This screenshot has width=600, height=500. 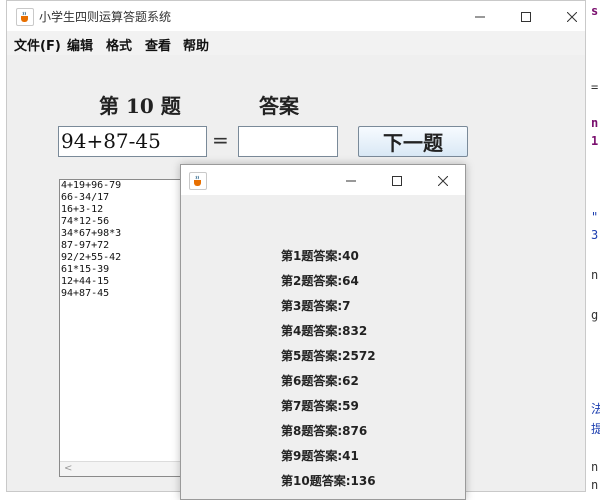 I want to click on answer-item: 第2题答案:64, so click(x=320, y=281).